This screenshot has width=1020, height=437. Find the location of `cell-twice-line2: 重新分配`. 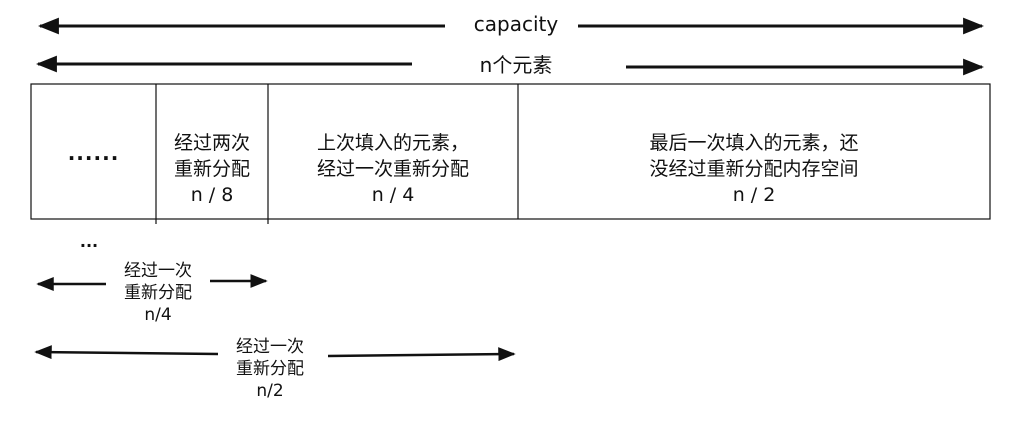

cell-twice-line2: 重新分配 is located at coordinates (211, 169).